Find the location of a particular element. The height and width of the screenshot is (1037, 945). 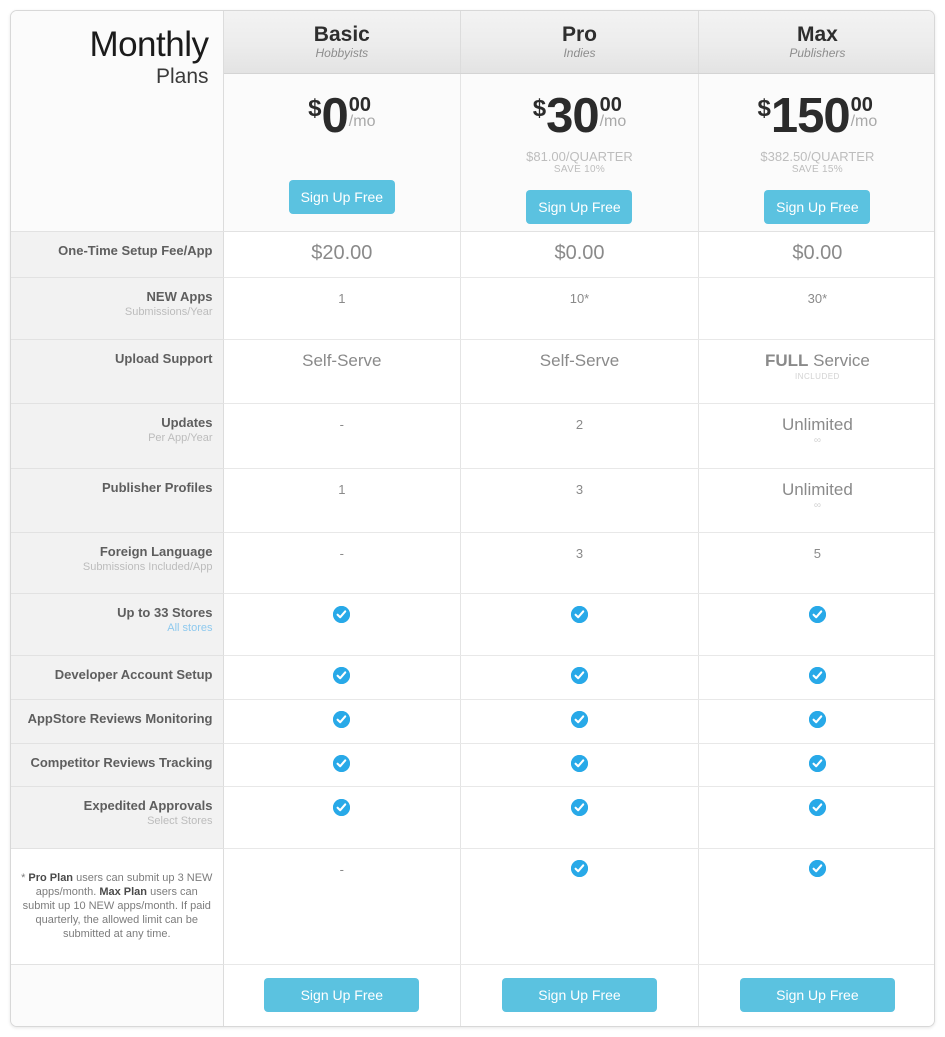

feature-sublabel: Per App/Year is located at coordinates (180, 438).